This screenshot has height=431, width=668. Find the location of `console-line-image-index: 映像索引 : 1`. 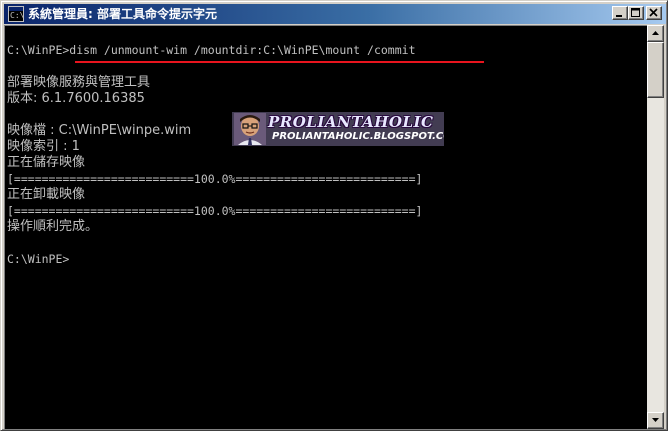

console-line-image-index: 映像索引 : 1 is located at coordinates (43, 146).